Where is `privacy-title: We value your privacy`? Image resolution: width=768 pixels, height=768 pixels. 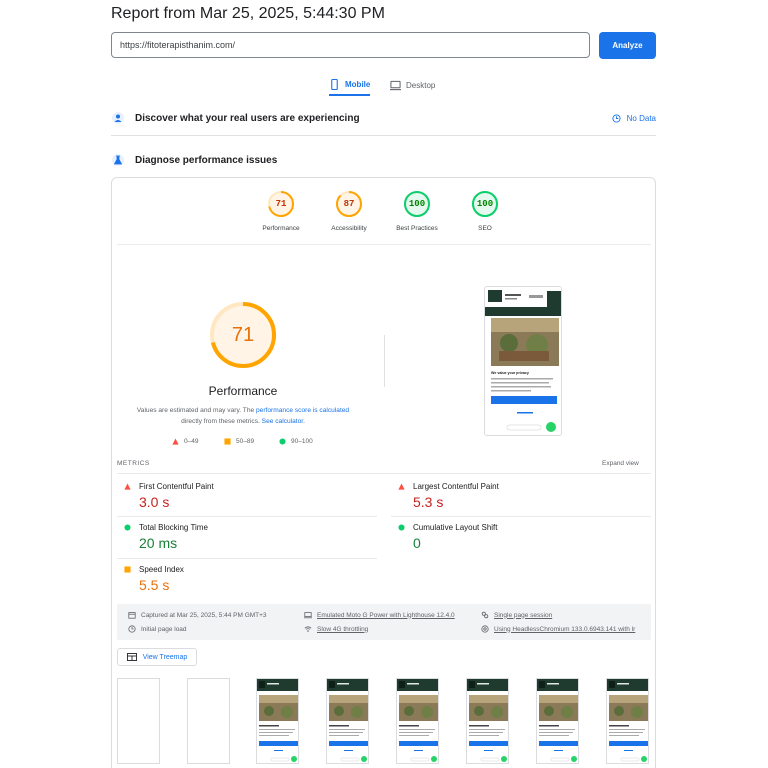 privacy-title: We value your privacy is located at coordinates (510, 373).